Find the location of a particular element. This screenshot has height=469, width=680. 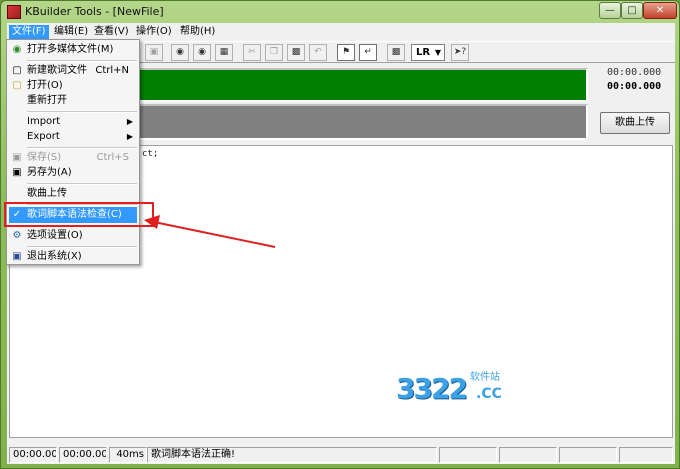

watermark-suffix: .CC is located at coordinates (489, 394).